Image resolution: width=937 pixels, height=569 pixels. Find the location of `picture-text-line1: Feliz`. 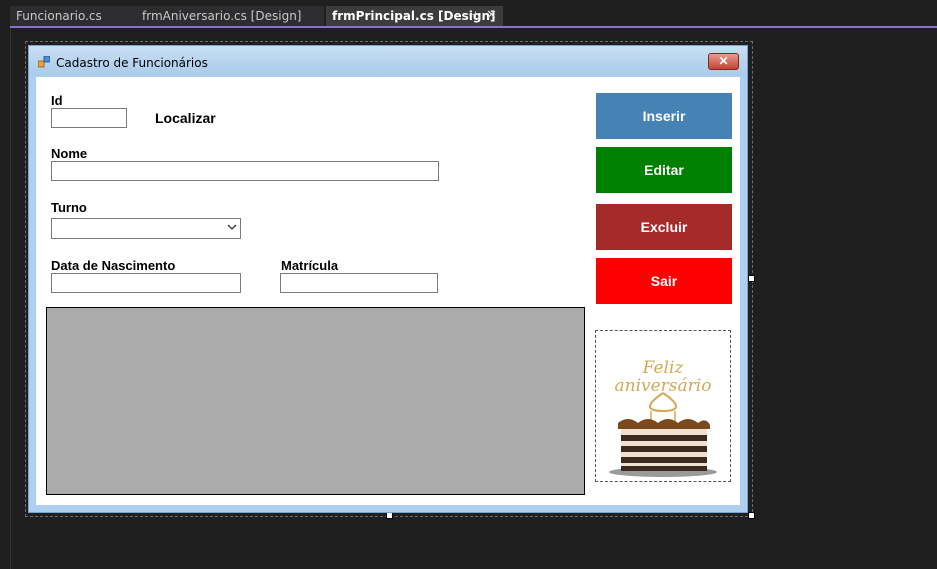

picture-text-line1: Feliz is located at coordinates (663, 368).